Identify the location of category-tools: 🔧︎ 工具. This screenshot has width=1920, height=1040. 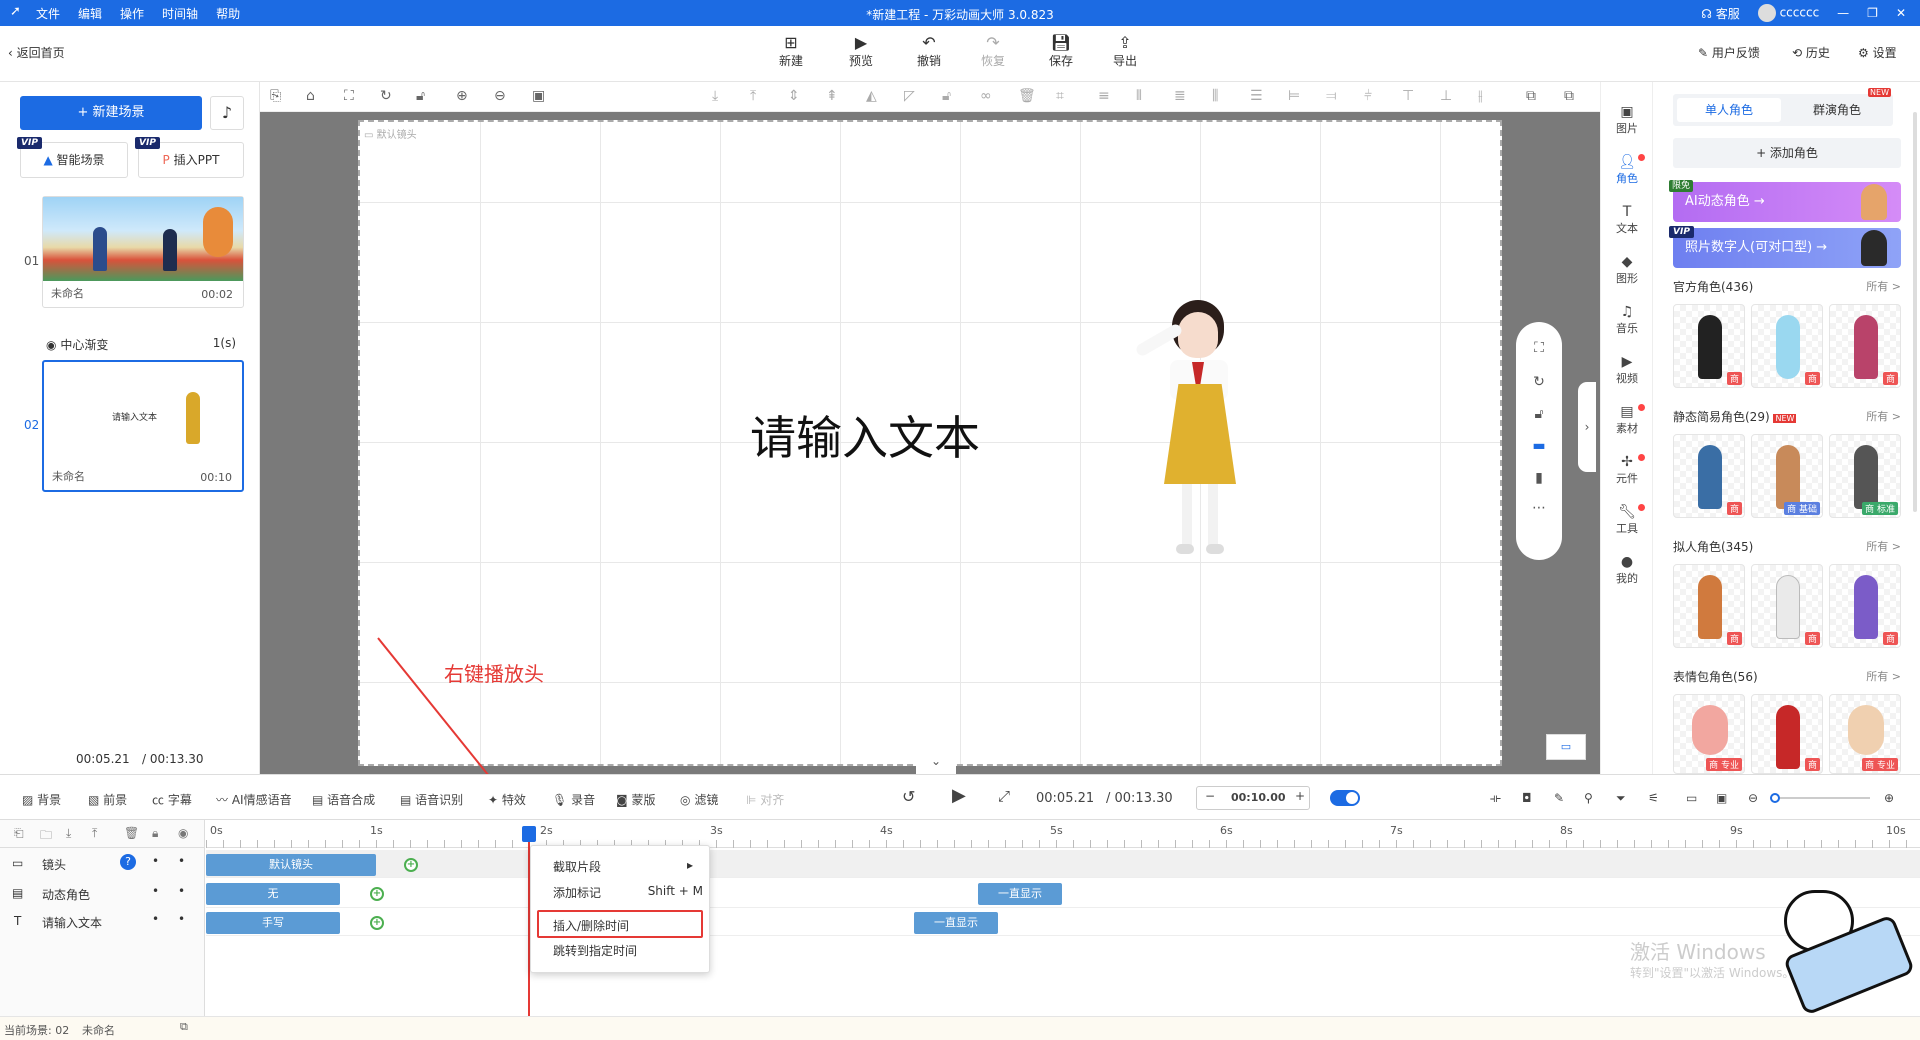
(1627, 520).